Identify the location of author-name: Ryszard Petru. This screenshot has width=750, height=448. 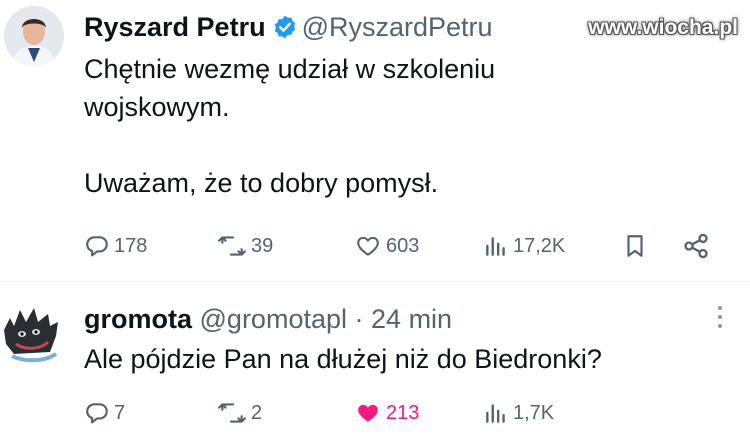
(175, 27).